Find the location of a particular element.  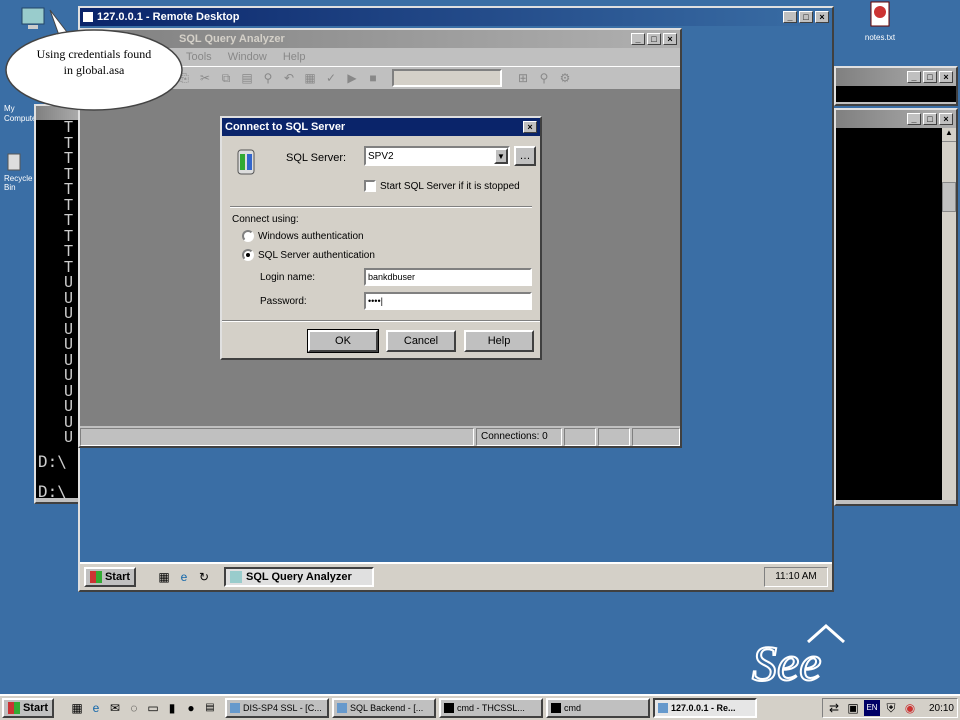

tray-volume-icon: ◉ is located at coordinates (910, 708).